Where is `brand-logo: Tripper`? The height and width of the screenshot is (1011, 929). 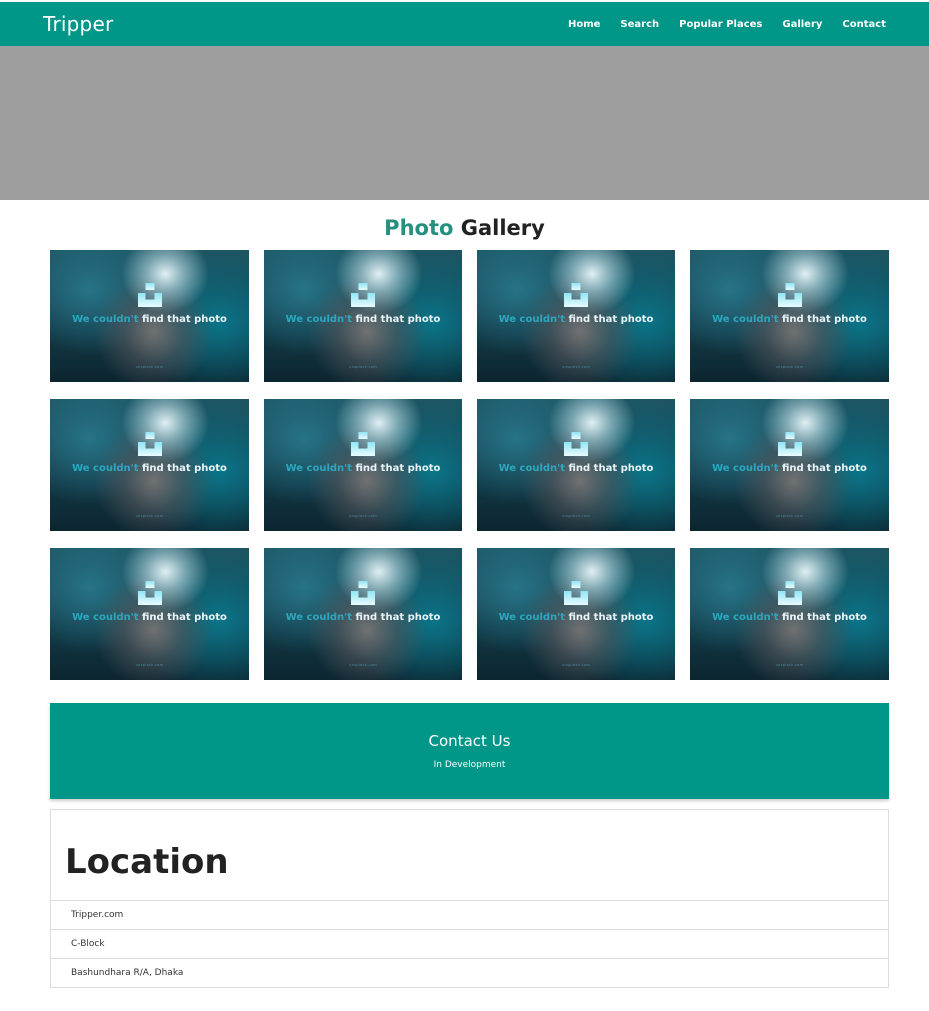
brand-logo: Tripper is located at coordinates (78, 24).